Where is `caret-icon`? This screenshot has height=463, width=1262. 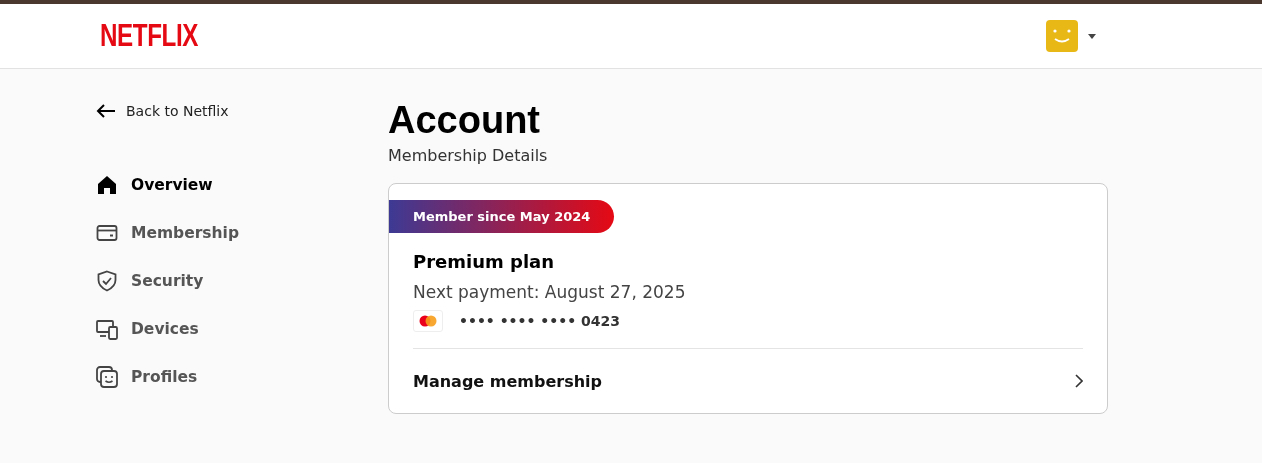 caret-icon is located at coordinates (1092, 36).